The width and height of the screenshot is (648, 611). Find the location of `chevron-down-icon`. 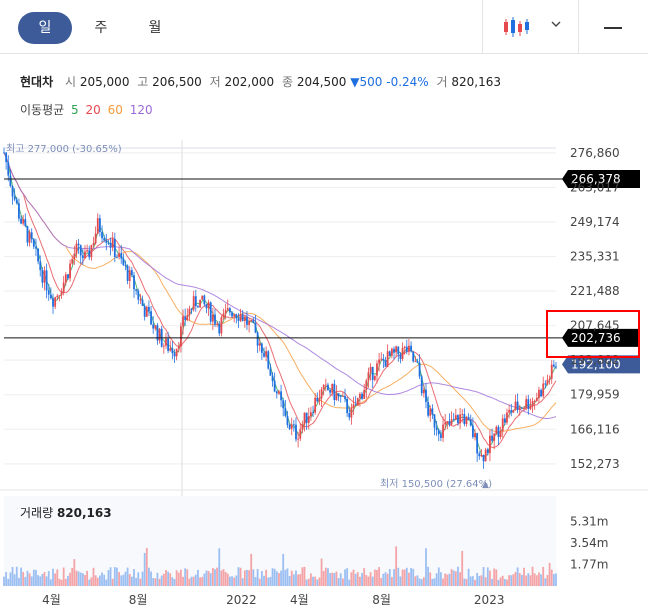

chevron-down-icon is located at coordinates (556, 24).